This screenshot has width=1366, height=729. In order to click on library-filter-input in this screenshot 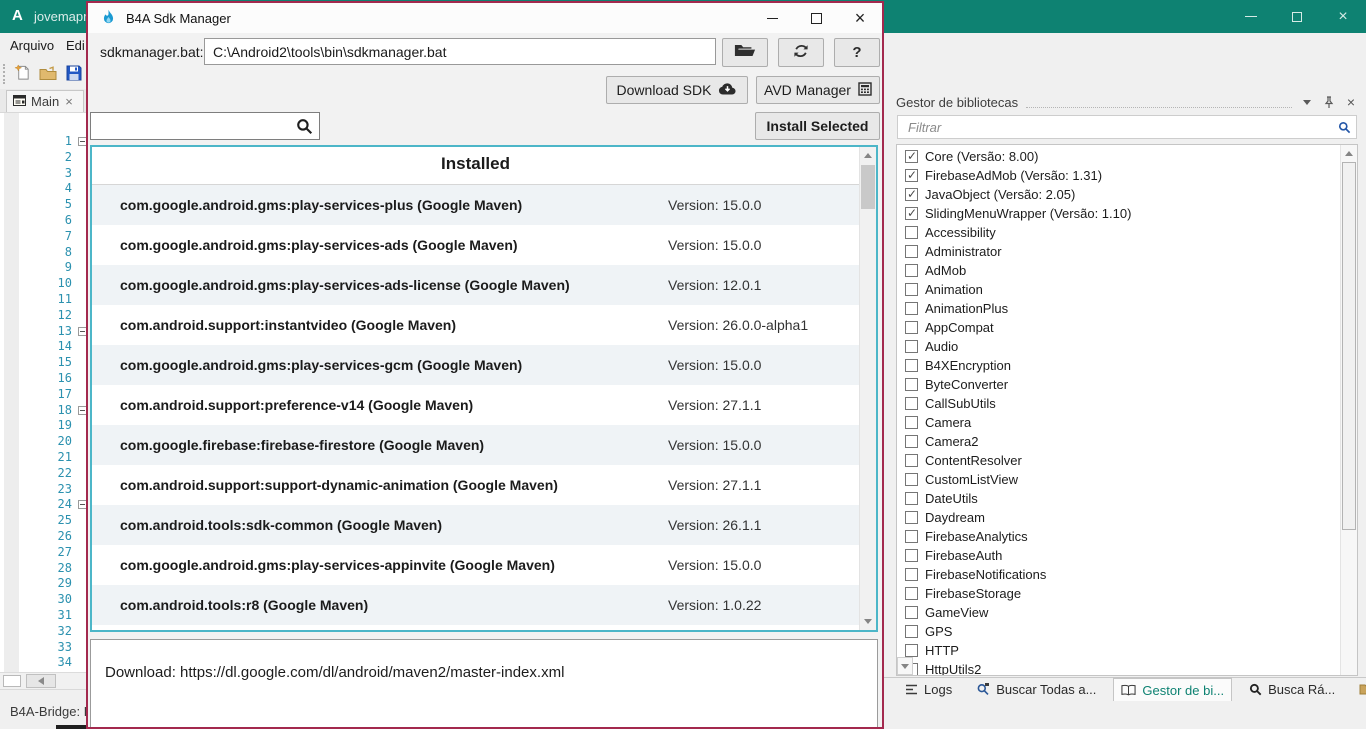, I will do `click(1116, 127)`.